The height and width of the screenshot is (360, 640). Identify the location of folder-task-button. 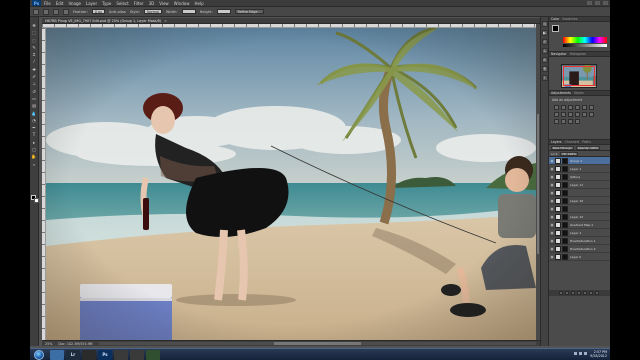
(57, 354).